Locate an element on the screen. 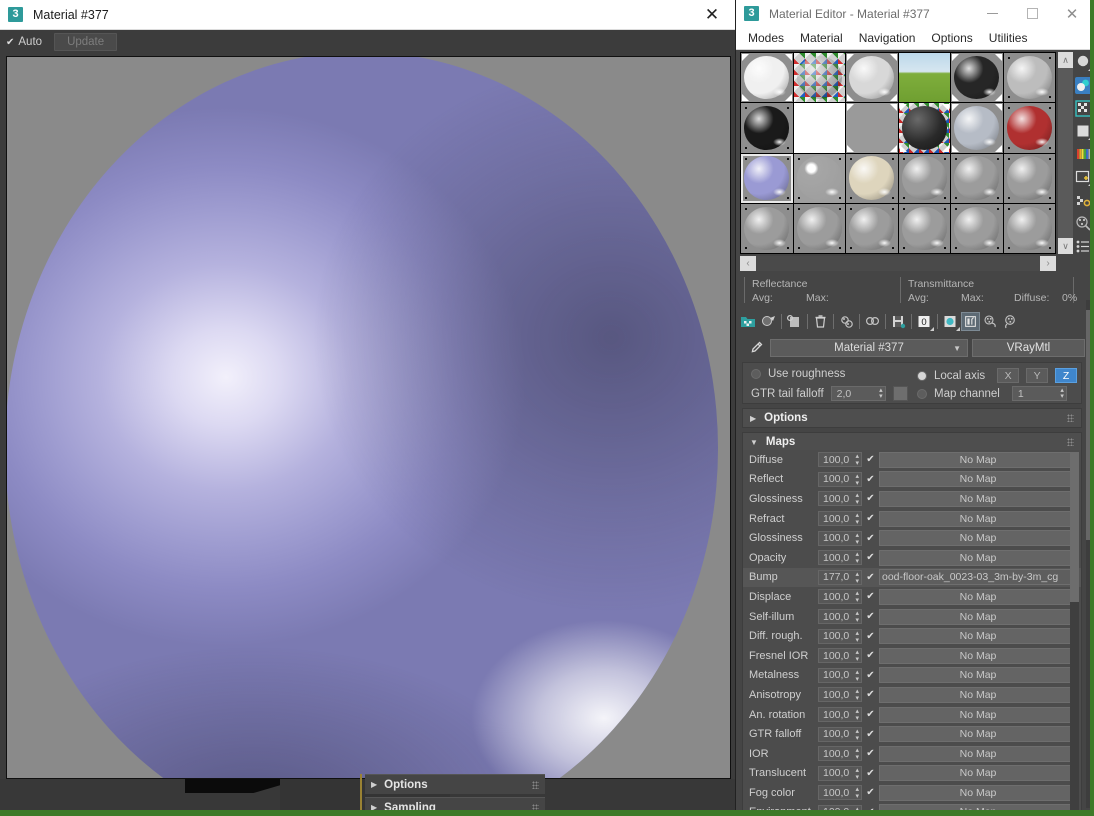 The width and height of the screenshot is (1094, 816). maps-scroll-thumb is located at coordinates (1074, 527).